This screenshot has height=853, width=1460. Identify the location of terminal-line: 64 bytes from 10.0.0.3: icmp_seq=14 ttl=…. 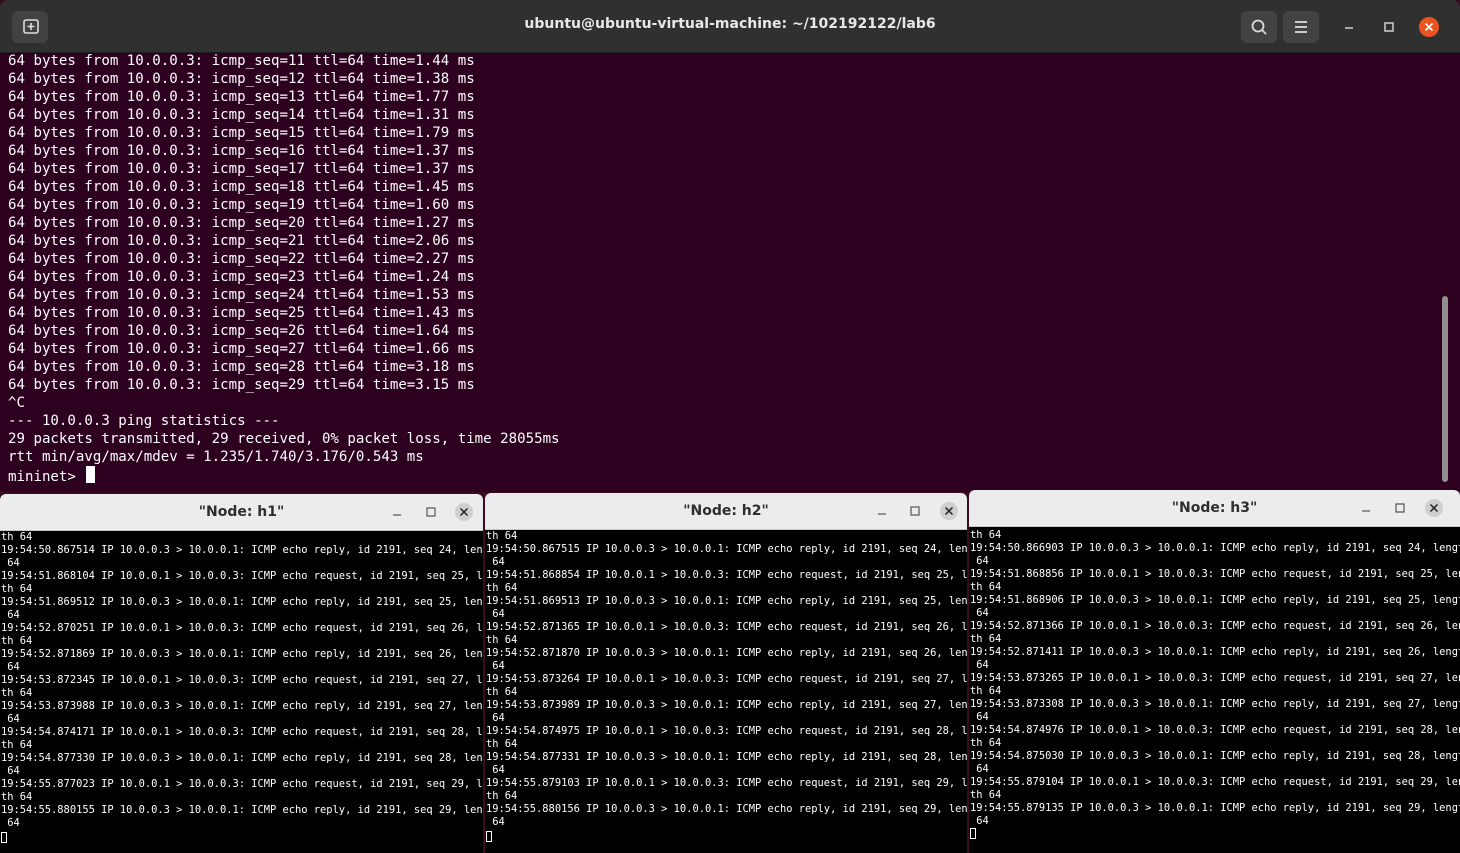
(241, 115).